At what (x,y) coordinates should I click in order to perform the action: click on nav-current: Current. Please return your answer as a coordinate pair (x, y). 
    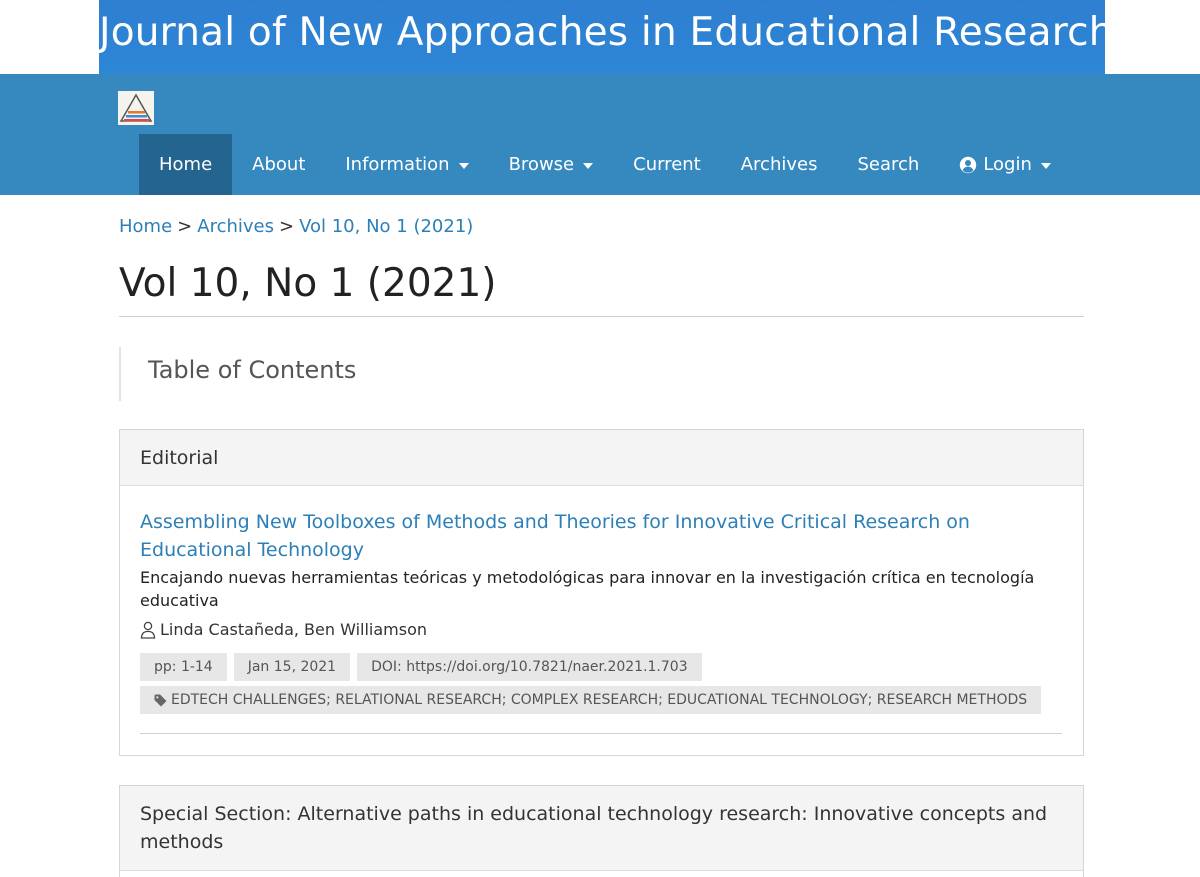
    Looking at the image, I should click on (667, 164).